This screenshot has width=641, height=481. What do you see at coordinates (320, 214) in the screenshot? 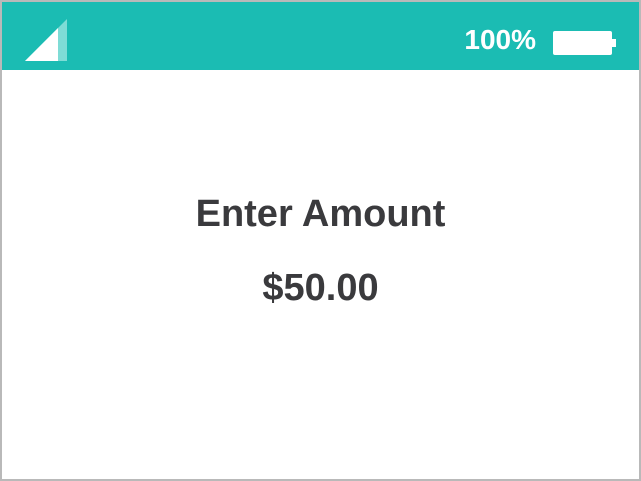
I see `page-title: Enter Amount` at bounding box center [320, 214].